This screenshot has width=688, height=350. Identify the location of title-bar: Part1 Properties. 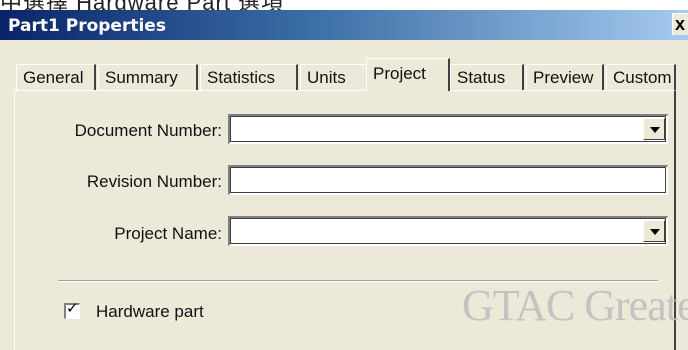
(344, 25).